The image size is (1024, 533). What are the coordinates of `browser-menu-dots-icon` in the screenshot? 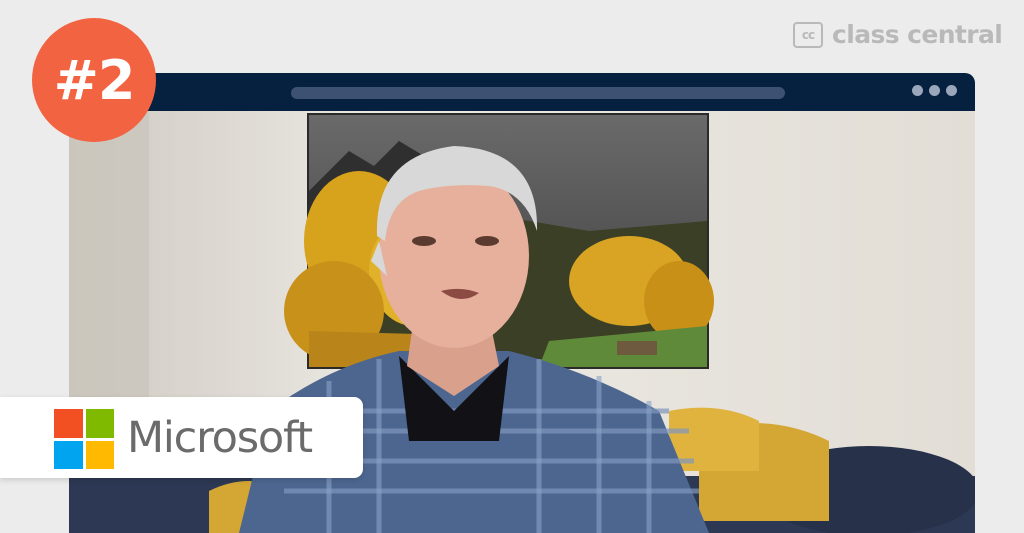 It's located at (934, 90).